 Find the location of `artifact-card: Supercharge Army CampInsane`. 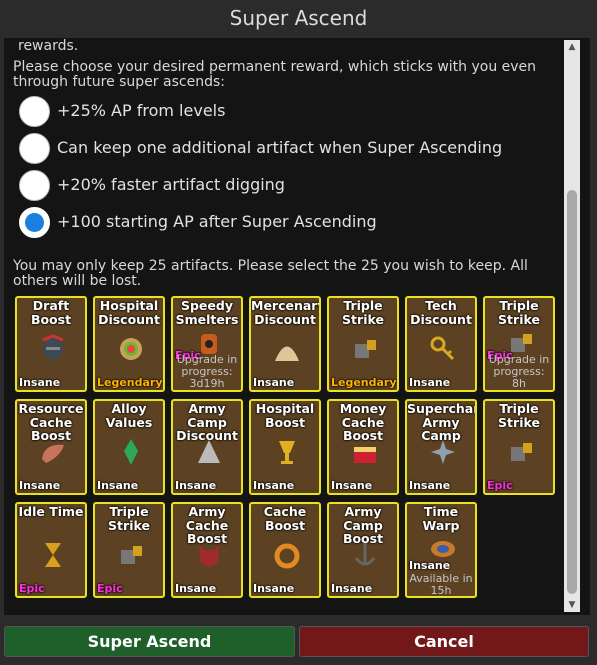

artifact-card: Supercharge Army CampInsane is located at coordinates (441, 447).